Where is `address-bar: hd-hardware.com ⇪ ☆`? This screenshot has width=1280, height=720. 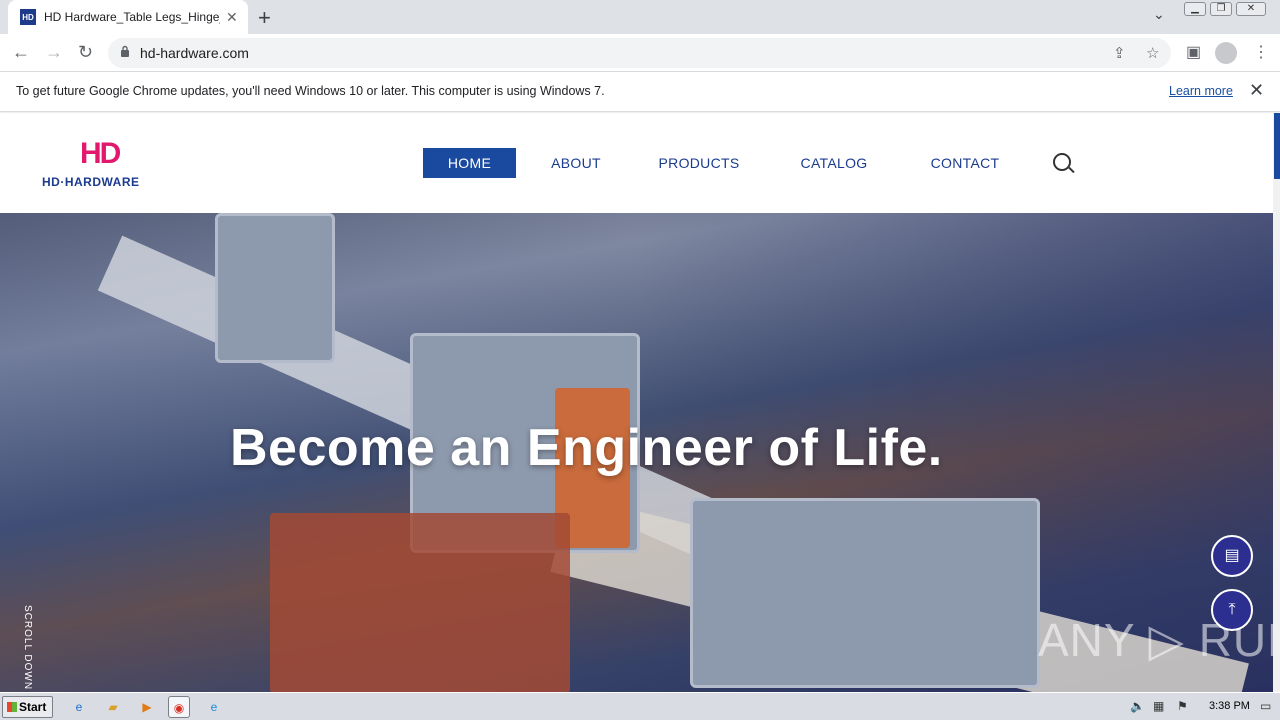 address-bar: hd-hardware.com ⇪ ☆ is located at coordinates (639, 53).